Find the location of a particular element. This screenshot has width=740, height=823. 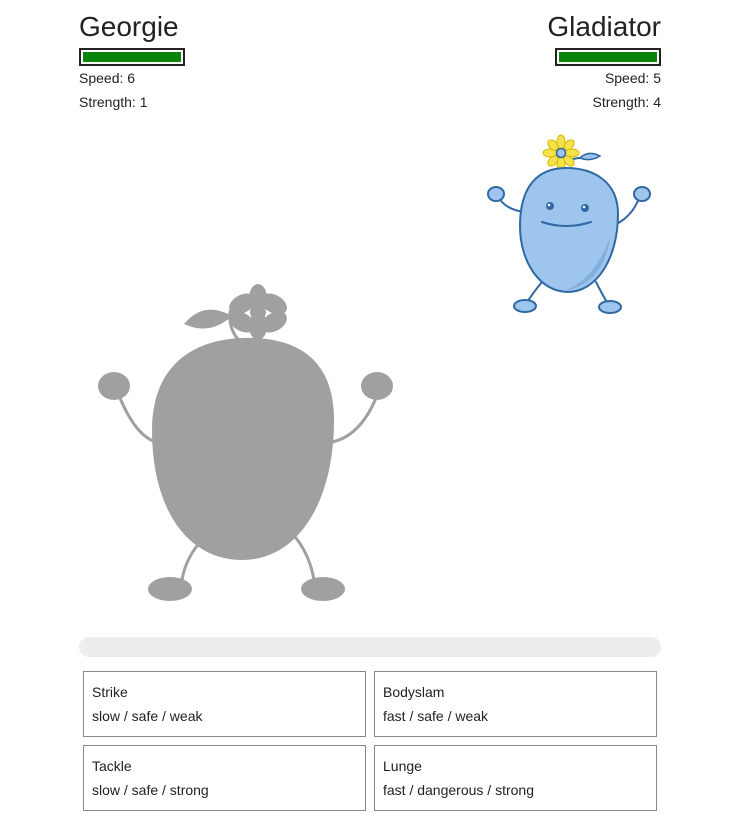

move-name: Lunge is located at coordinates (402, 766).